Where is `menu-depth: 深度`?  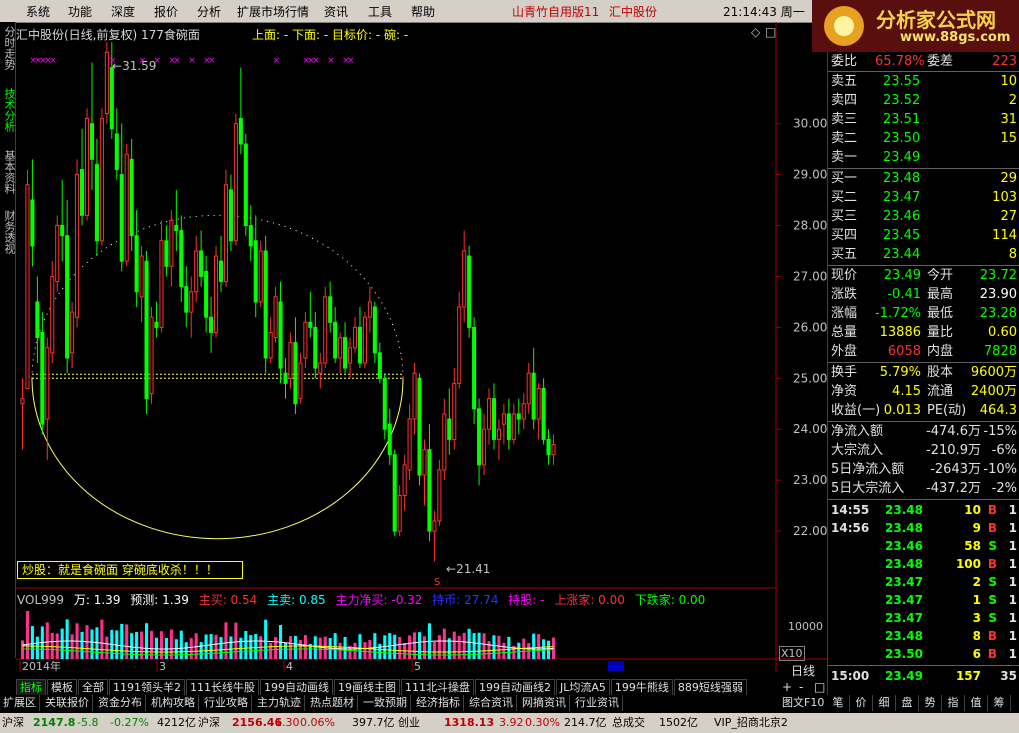
menu-depth: 深度 is located at coordinates (123, 11).